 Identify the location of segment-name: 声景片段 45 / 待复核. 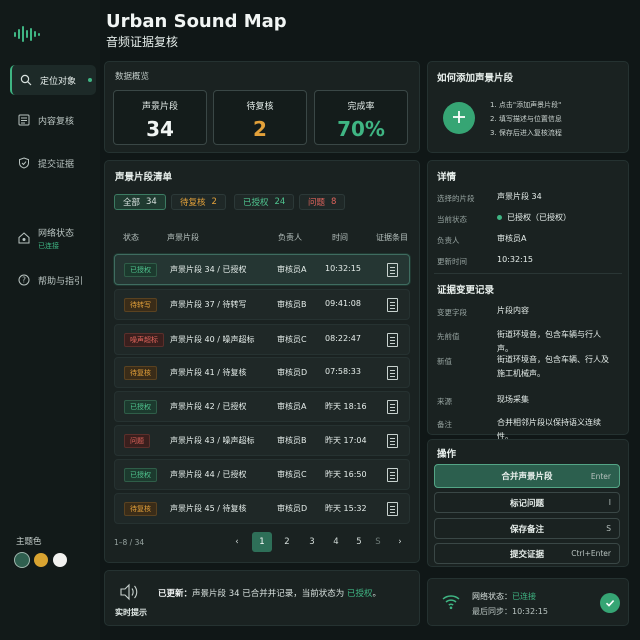
(208, 508).